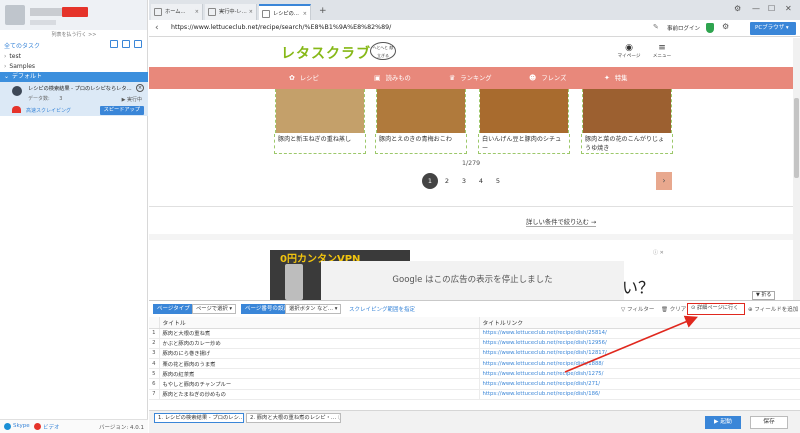 The height and width of the screenshot is (433, 800). I want to click on go-detail-page-button: ⊙ 詳細ページに行く, so click(716, 309).